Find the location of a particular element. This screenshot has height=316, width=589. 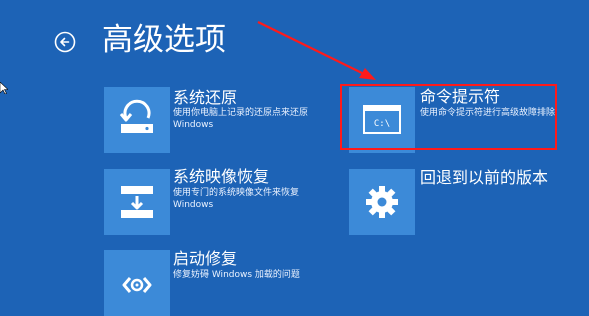

go-back-previous-version-tile is located at coordinates (382, 202).